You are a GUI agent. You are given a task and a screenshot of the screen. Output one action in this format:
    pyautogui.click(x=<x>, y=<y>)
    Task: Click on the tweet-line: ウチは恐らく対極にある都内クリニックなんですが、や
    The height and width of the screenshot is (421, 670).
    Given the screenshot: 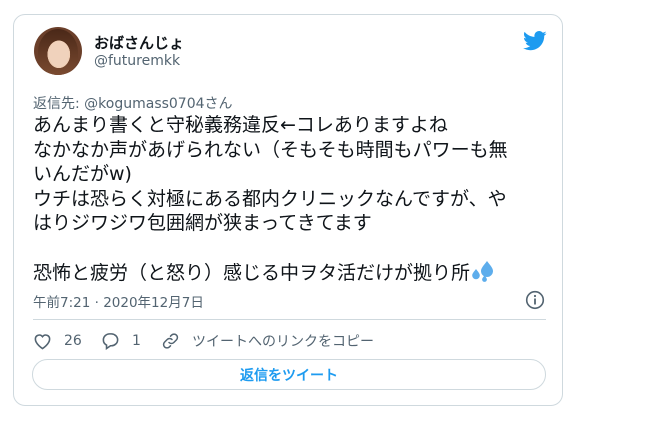 What is the action you would take?
    pyautogui.click(x=270, y=198)
    